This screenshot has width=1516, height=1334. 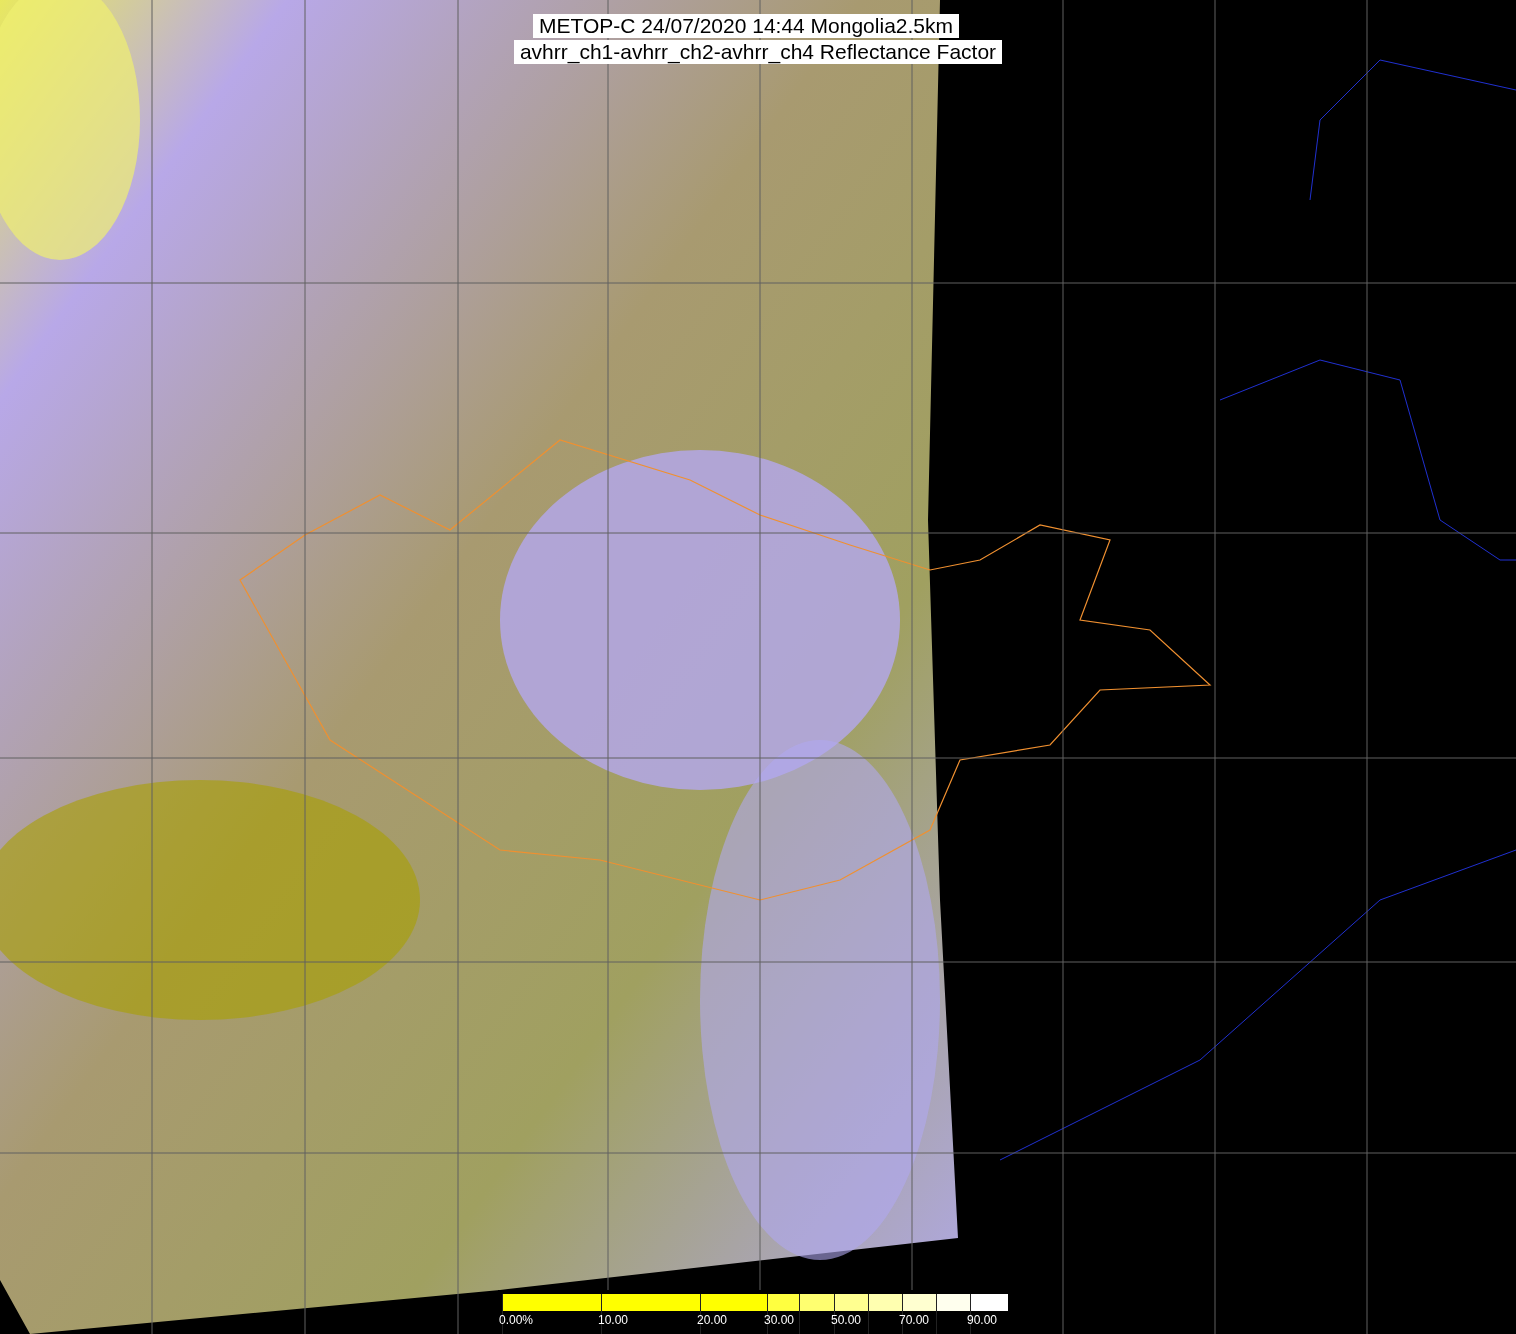 What do you see at coordinates (746, 26) in the screenshot?
I see `map-title: METOP-C 24/07/2020 14:44 Mongolia2.5km` at bounding box center [746, 26].